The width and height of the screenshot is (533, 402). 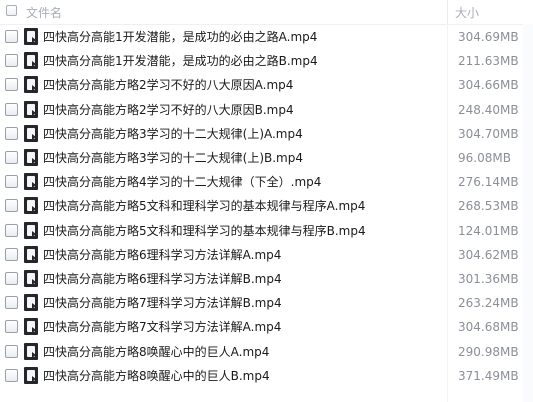 I want to click on file-size: 211.63MB, so click(x=488, y=61).